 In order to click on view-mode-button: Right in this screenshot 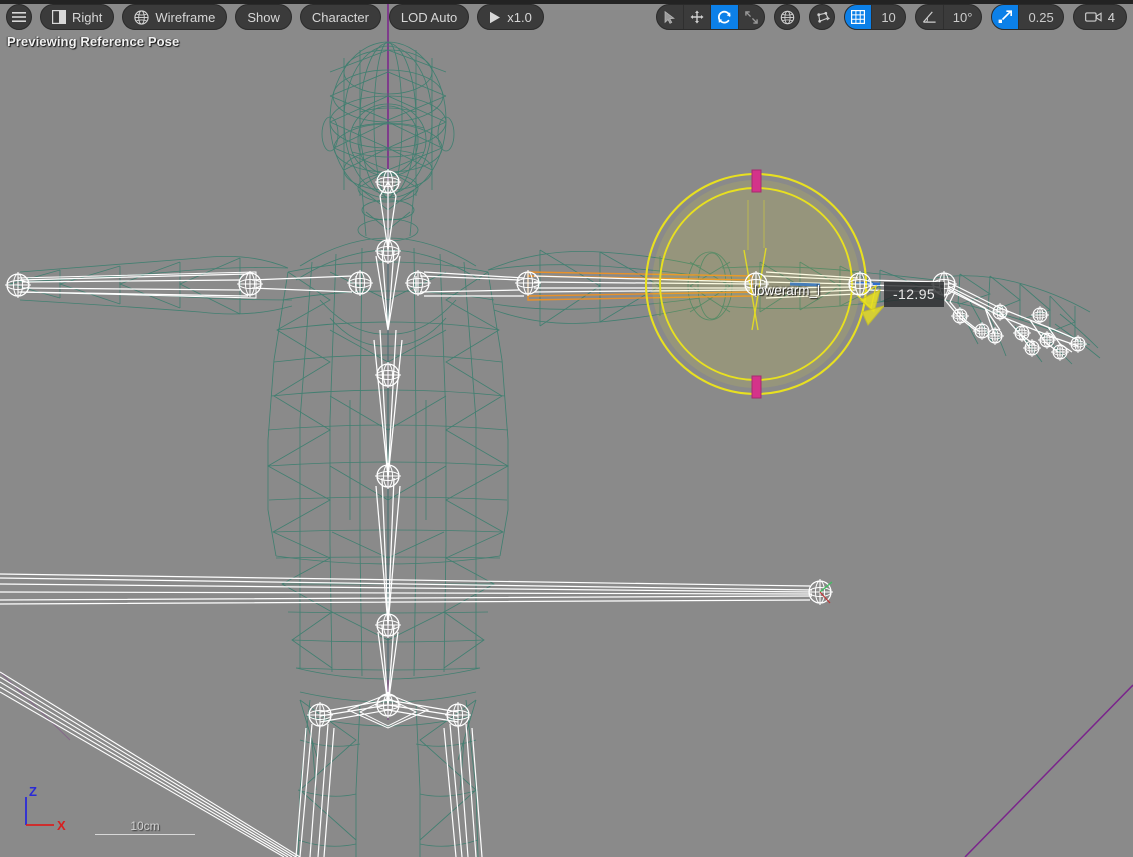, I will do `click(77, 17)`.